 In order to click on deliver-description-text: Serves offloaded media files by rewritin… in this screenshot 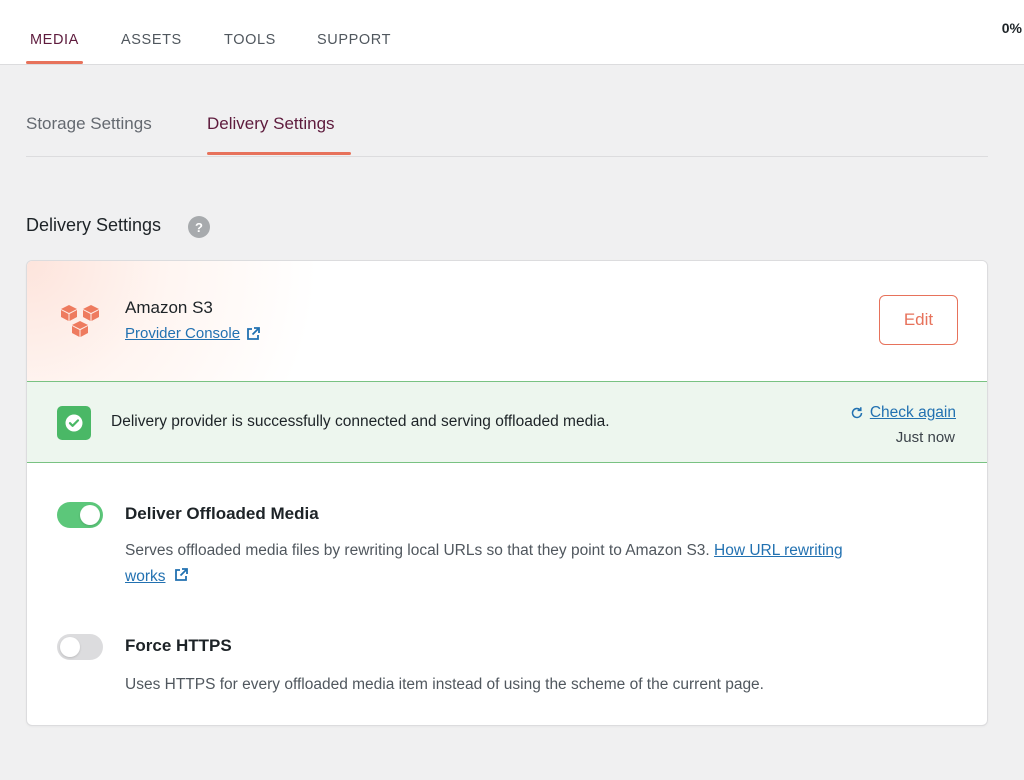, I will do `click(417, 550)`.